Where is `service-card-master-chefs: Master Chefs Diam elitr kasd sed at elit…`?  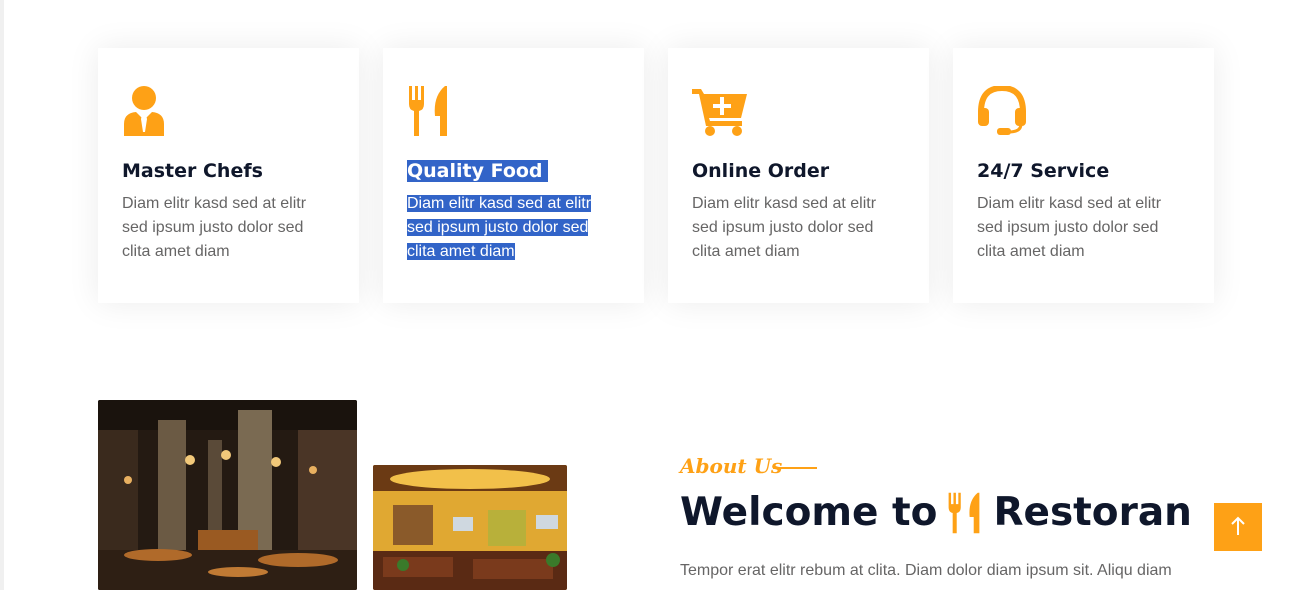
service-card-master-chefs: Master Chefs Diam elitr kasd sed at elit… is located at coordinates (228, 175).